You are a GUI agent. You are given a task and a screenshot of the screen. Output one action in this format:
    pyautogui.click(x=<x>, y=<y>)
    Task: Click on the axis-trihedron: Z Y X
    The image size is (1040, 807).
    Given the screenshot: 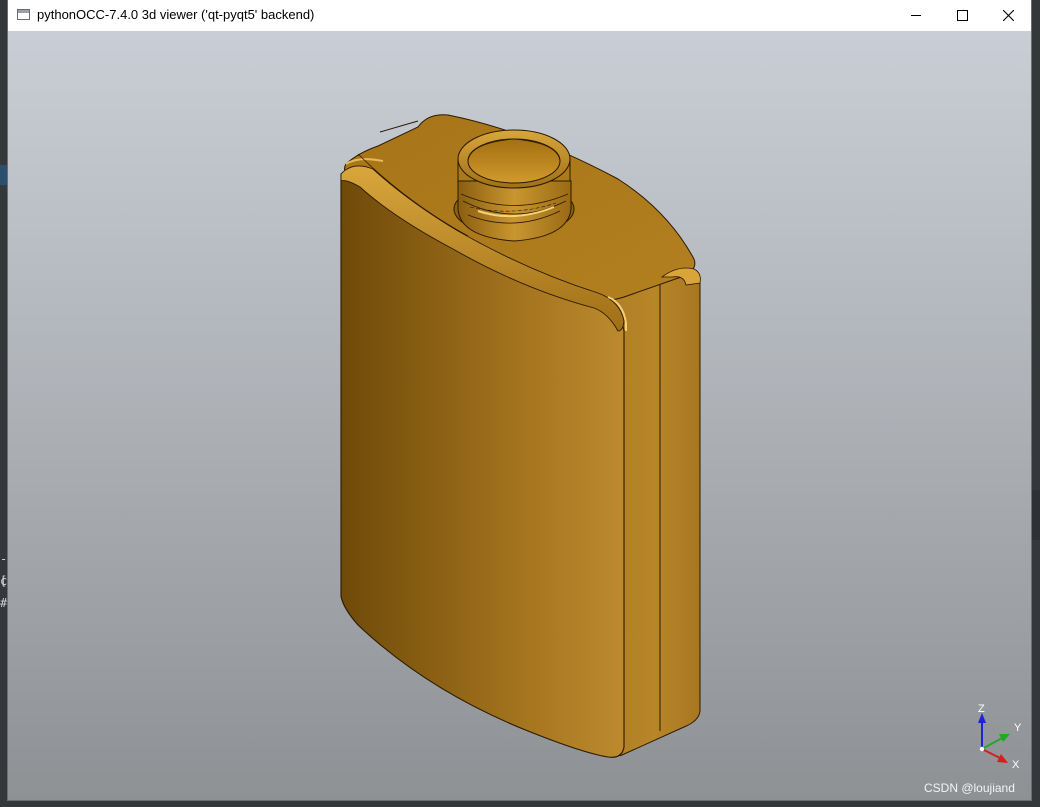 What is the action you would take?
    pyautogui.click(x=1000, y=737)
    